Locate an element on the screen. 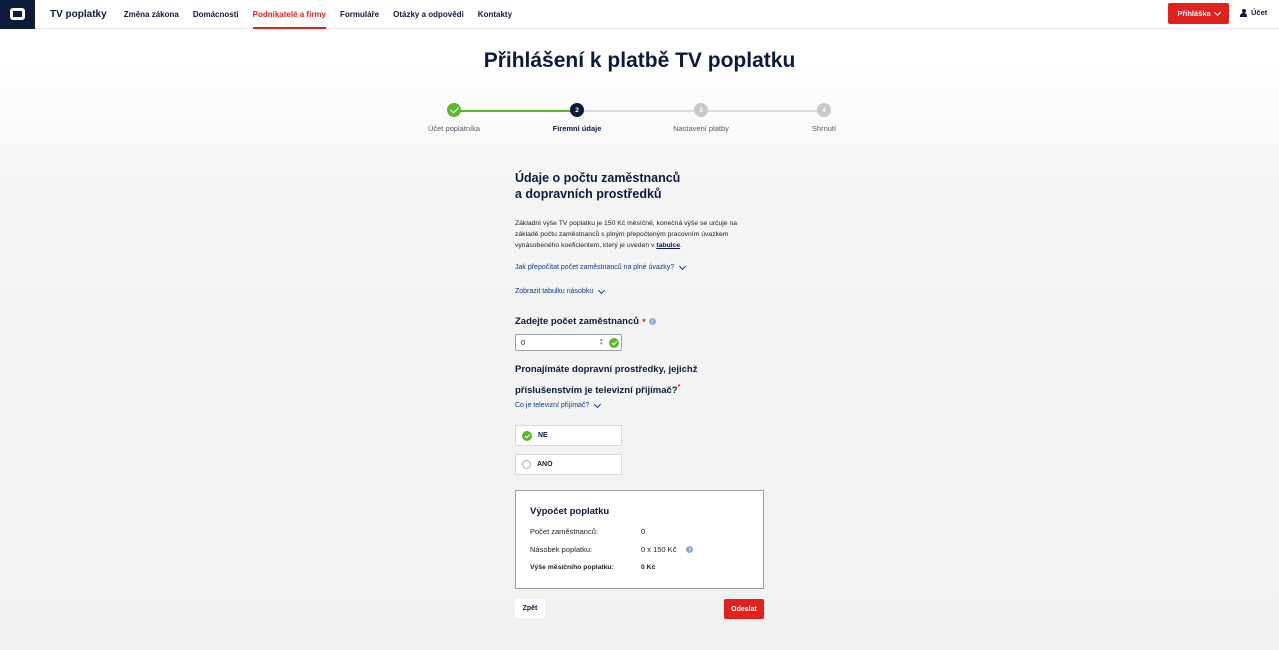 This screenshot has height=650, width=1279. stepper-track-done is located at coordinates (515, 111).